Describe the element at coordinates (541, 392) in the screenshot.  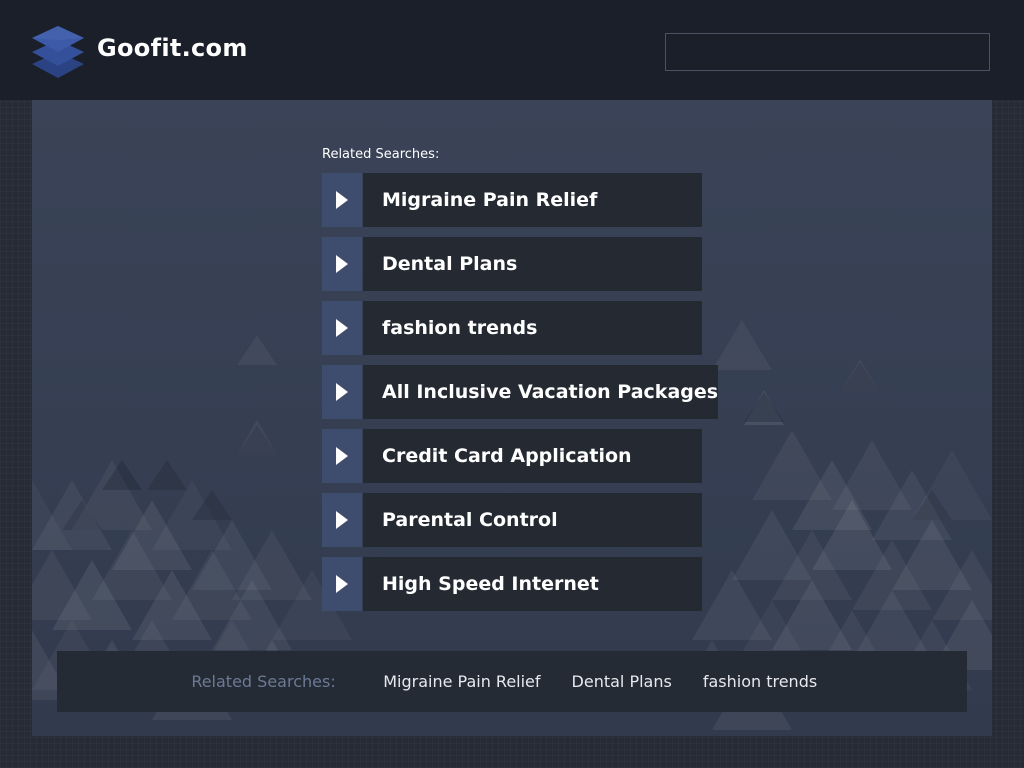
I see `related-link-label: All Inclusive Vacation Packages` at that location.